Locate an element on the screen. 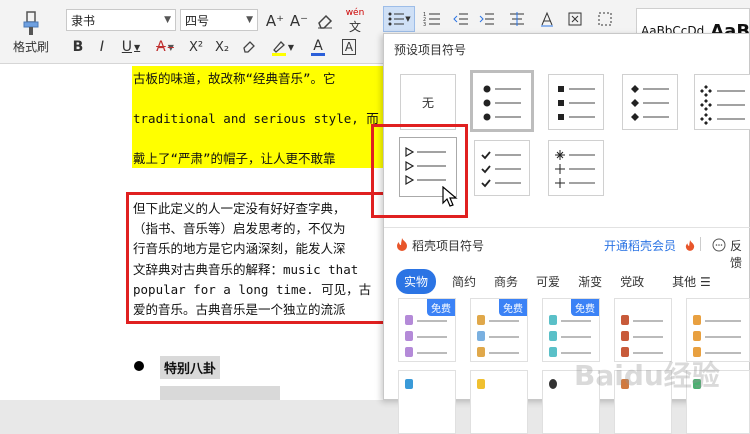 The height and width of the screenshot is (434, 750). check-bullet-icon is located at coordinates (501, 169).